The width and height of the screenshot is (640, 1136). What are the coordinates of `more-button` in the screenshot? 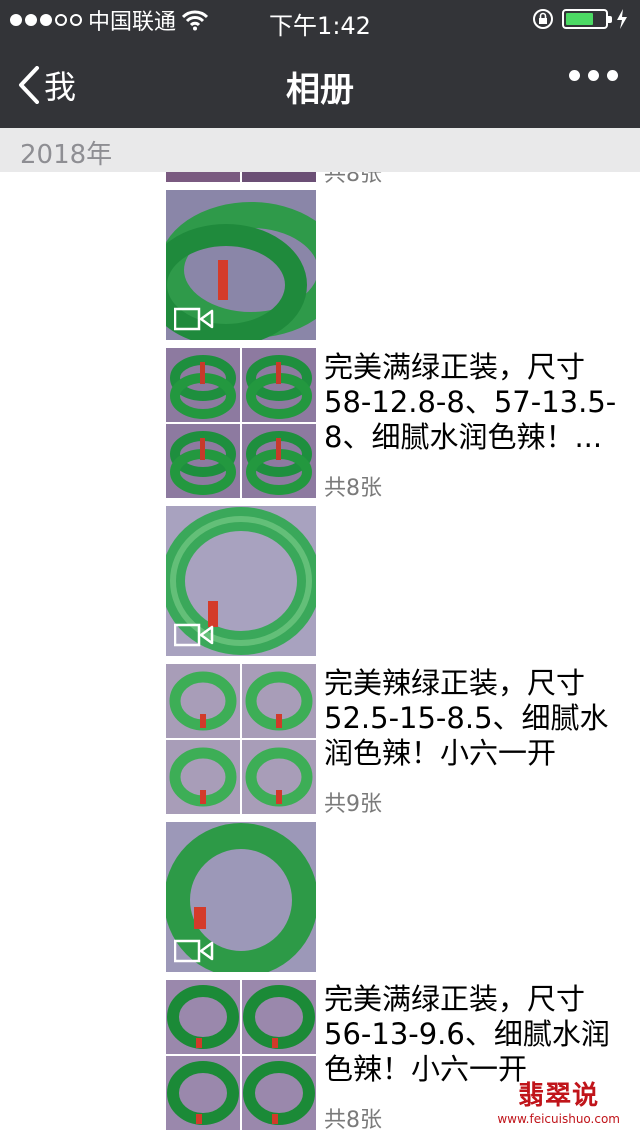 It's located at (593, 75).